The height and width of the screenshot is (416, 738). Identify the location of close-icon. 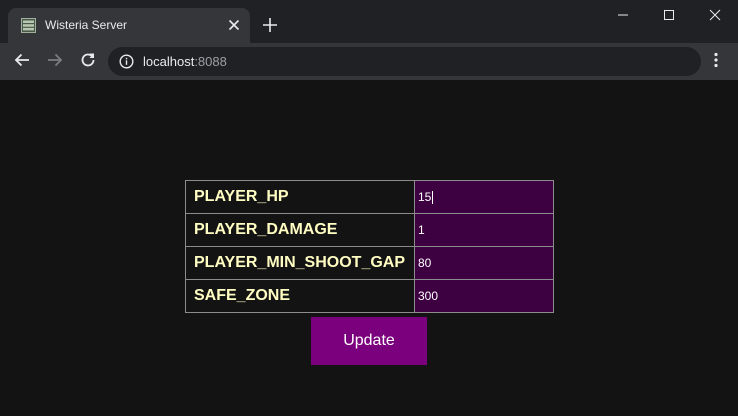
(234, 25).